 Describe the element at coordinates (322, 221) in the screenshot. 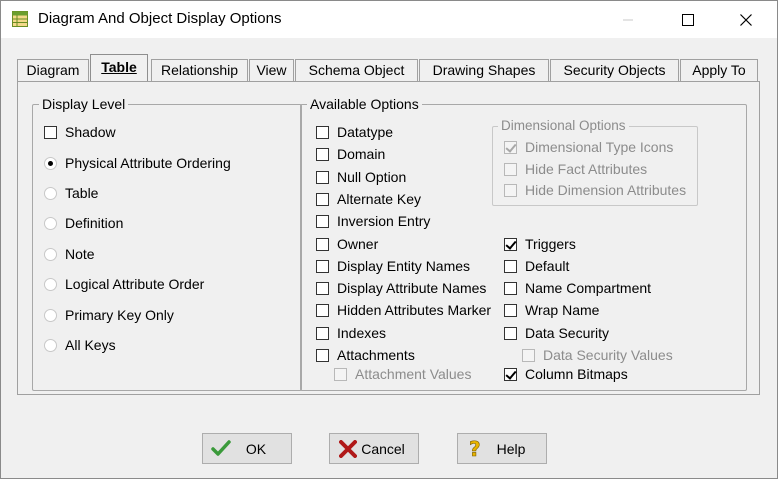

I see `inversion-entry-checkbox` at that location.